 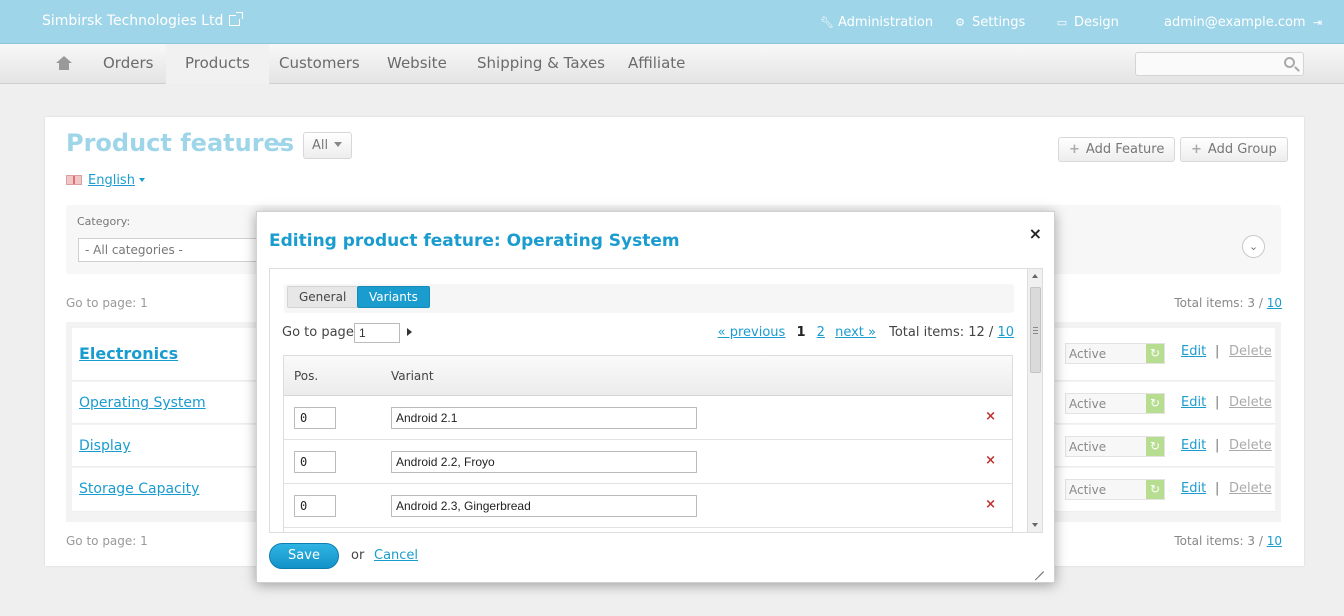 I want to click on nav-affiliate: Affiliate, so click(x=656, y=64).